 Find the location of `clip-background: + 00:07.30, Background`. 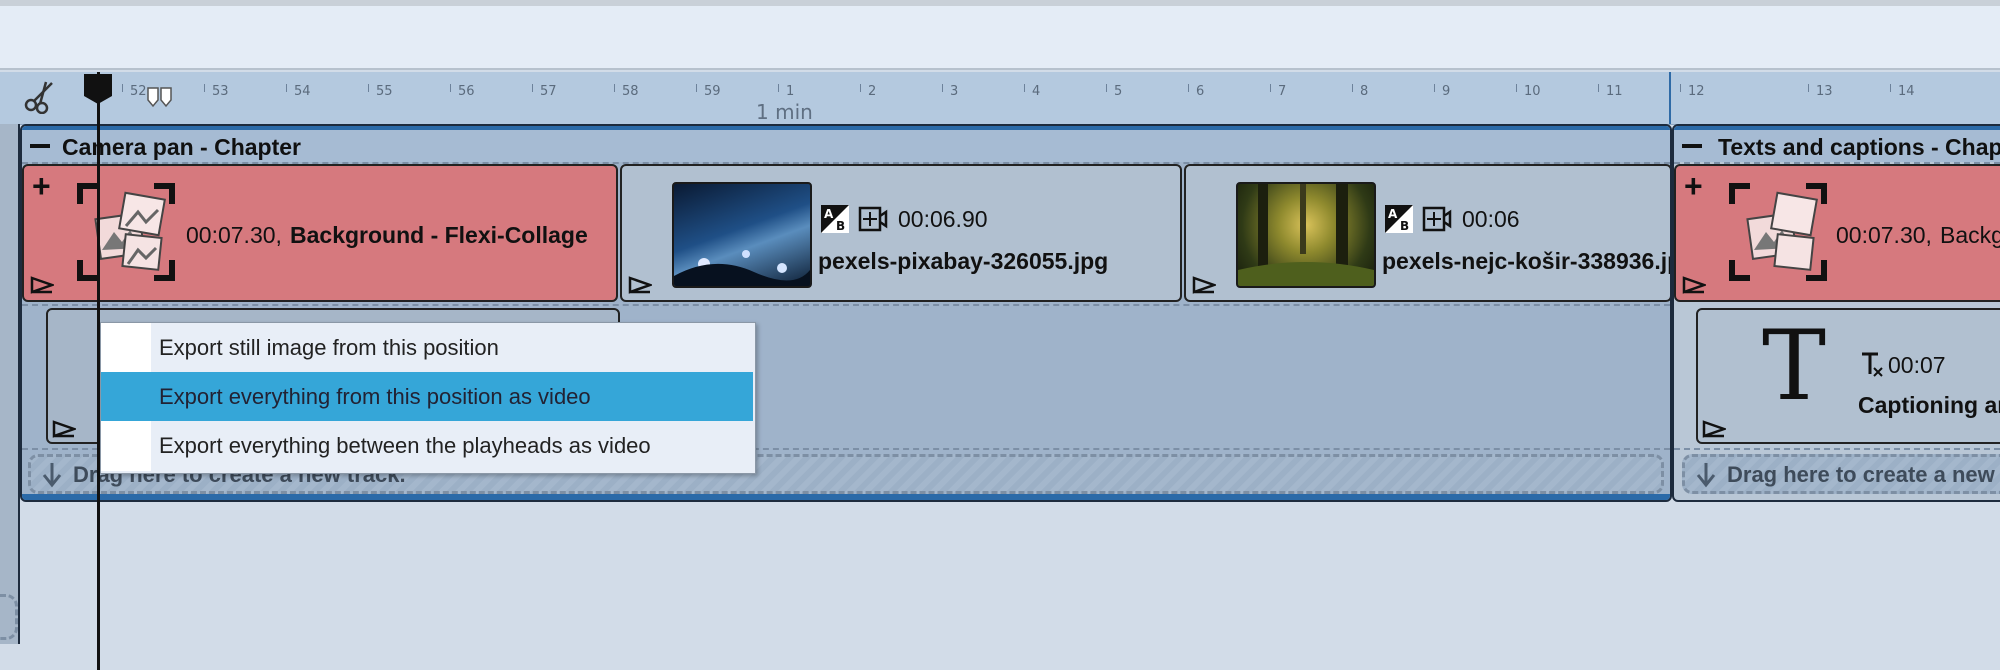

clip-background: + 00:07.30, Background is located at coordinates (1837, 233).